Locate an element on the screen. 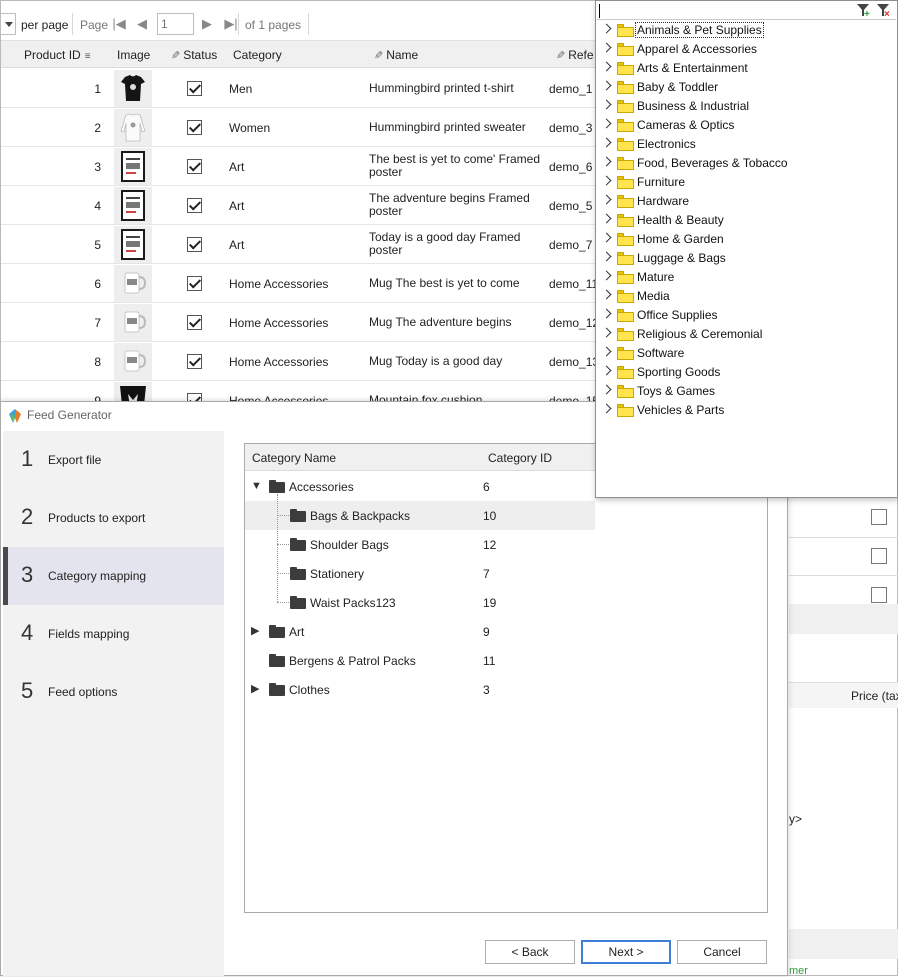 The width and height of the screenshot is (898, 977). category-list-item: Health & Beauty is located at coordinates (746, 220).